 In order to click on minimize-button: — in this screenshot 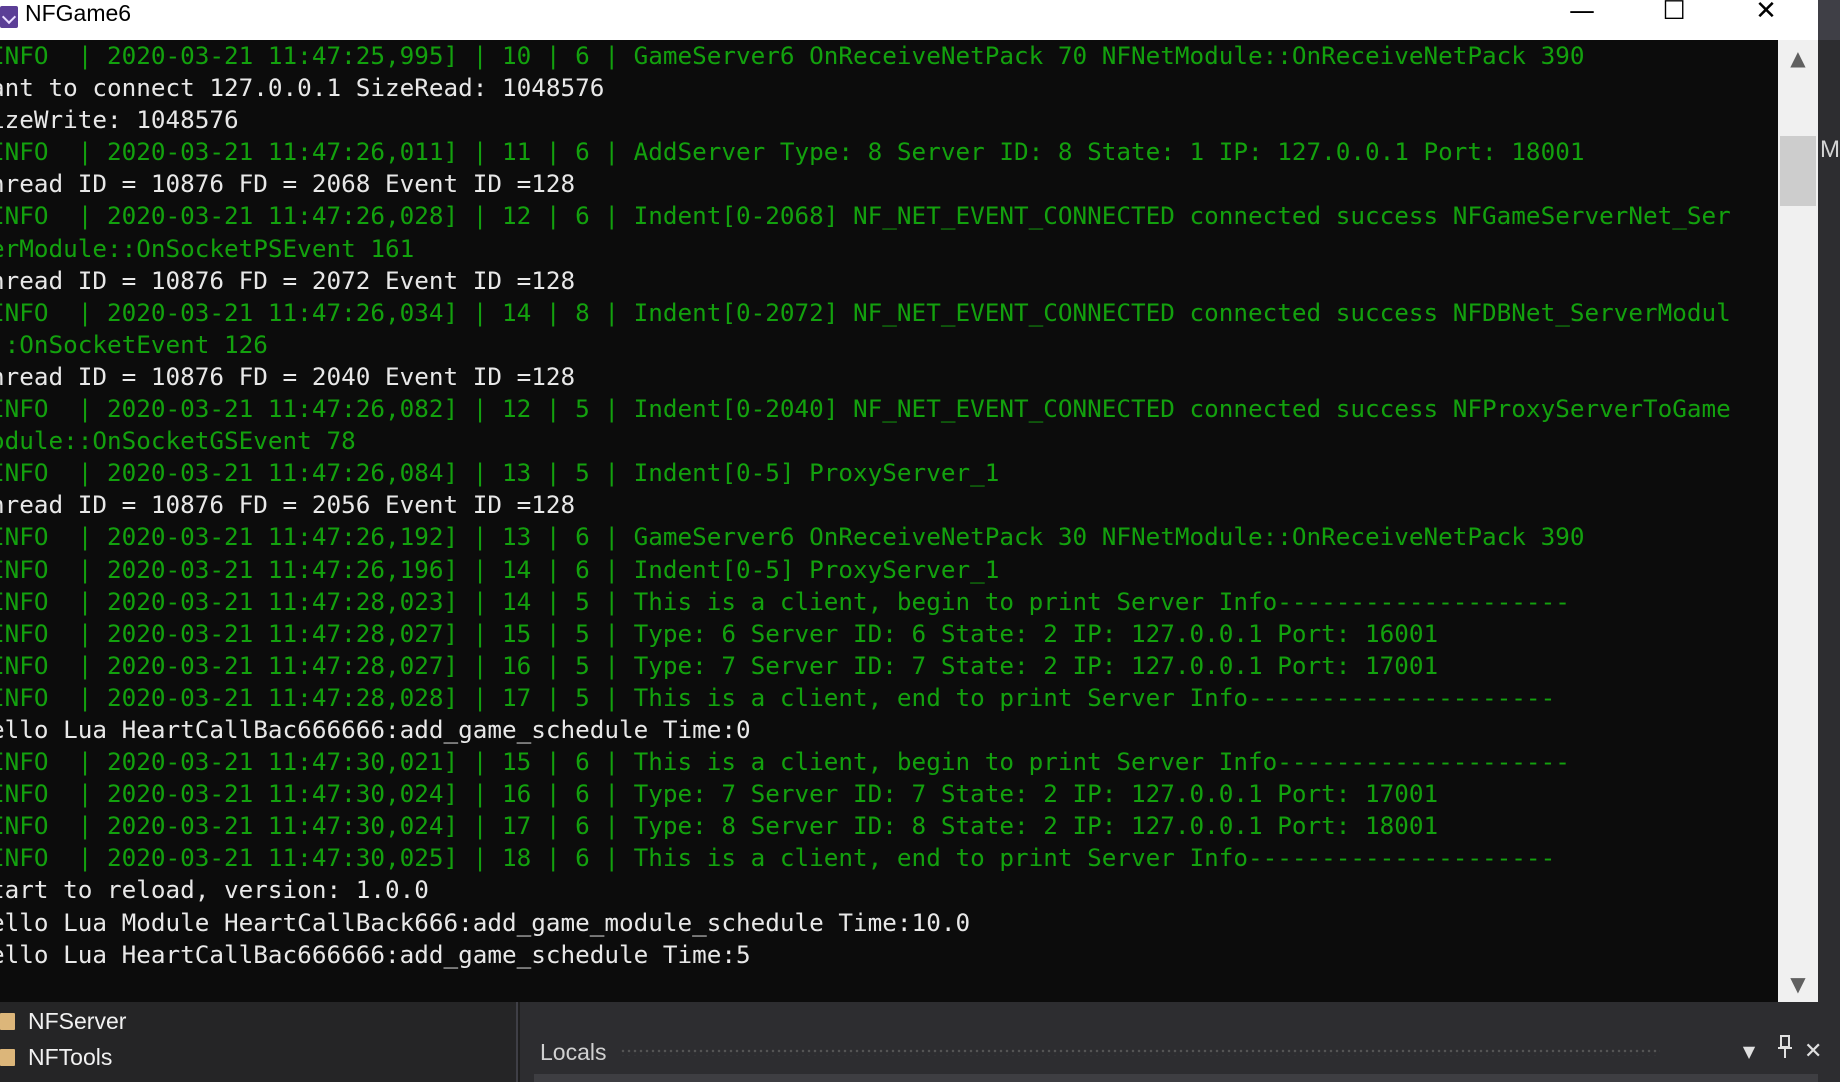, I will do `click(1582, 14)`.